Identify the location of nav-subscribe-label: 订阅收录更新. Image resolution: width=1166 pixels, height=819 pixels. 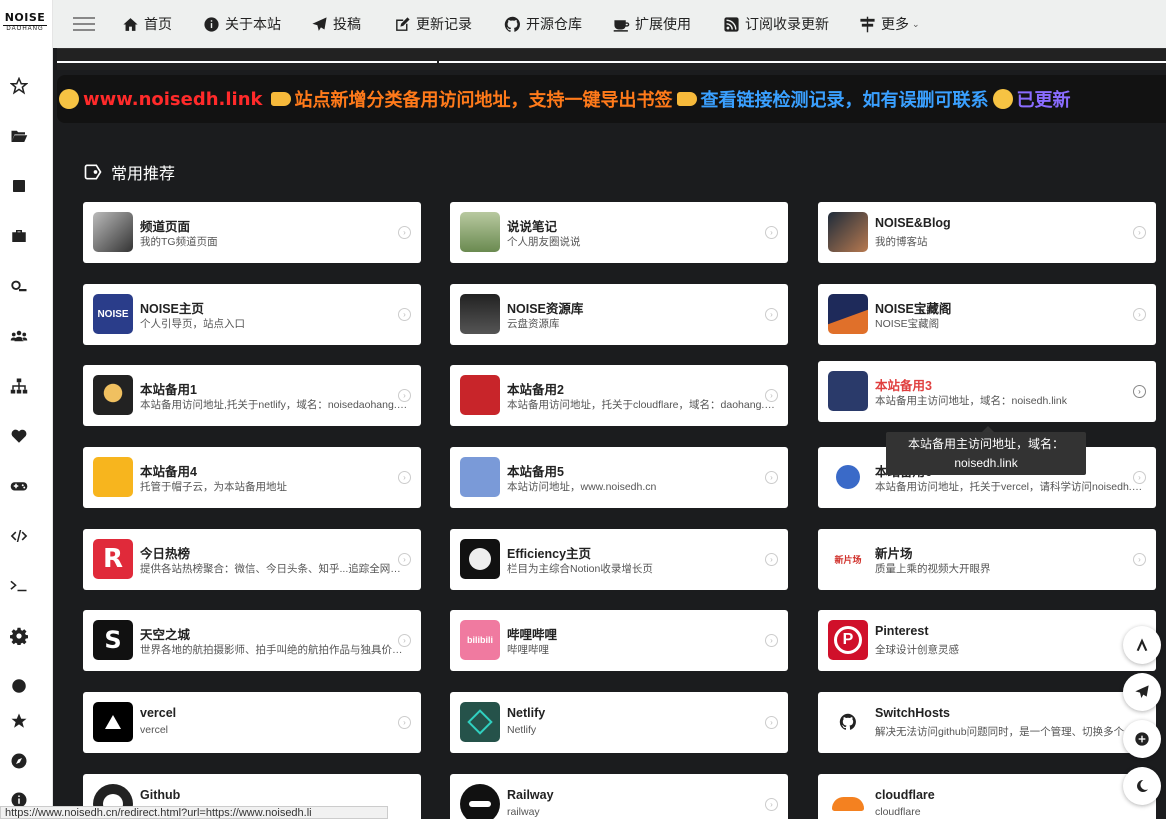
(787, 24).